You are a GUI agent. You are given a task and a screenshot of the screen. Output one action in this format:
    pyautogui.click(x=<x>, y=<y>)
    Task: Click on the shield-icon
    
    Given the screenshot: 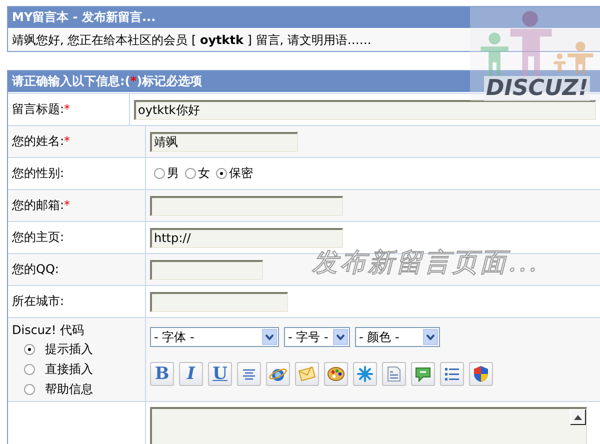 What is the action you would take?
    pyautogui.click(x=481, y=374)
    